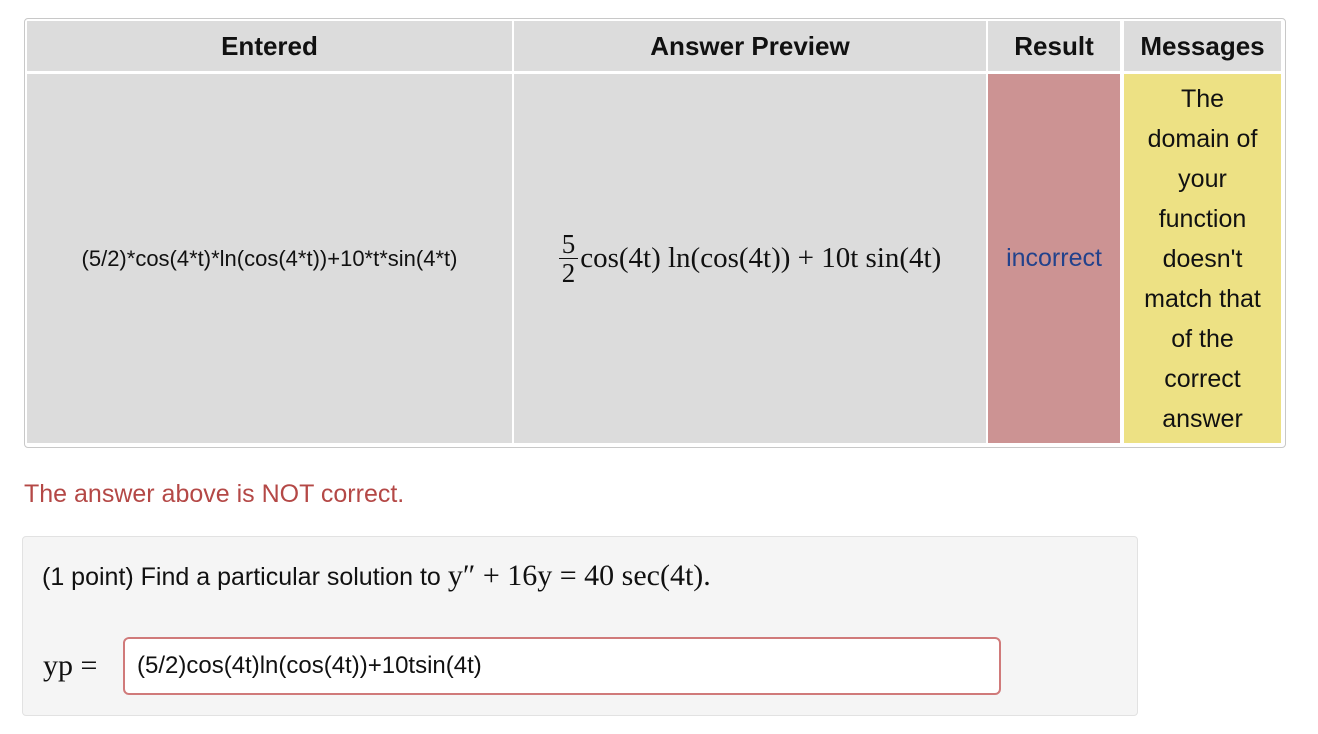 Image resolution: width=1318 pixels, height=734 pixels. What do you see at coordinates (562, 666) in the screenshot?
I see `answer-input` at bounding box center [562, 666].